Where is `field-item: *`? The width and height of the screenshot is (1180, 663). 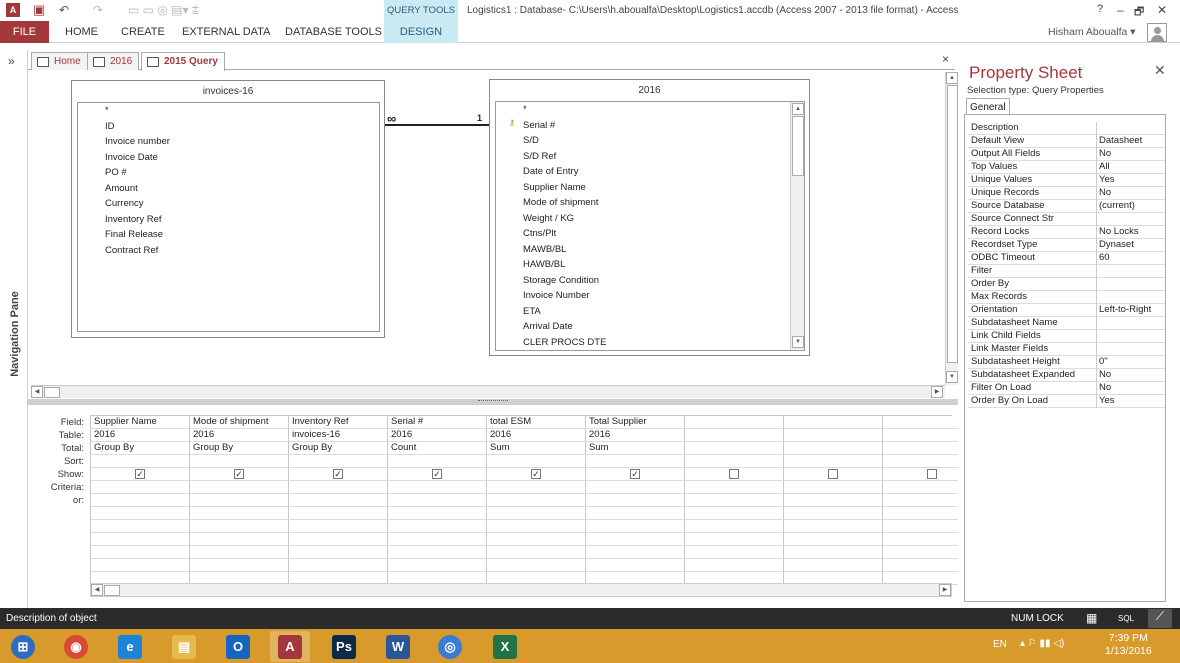
field-item: * is located at coordinates (107, 110).